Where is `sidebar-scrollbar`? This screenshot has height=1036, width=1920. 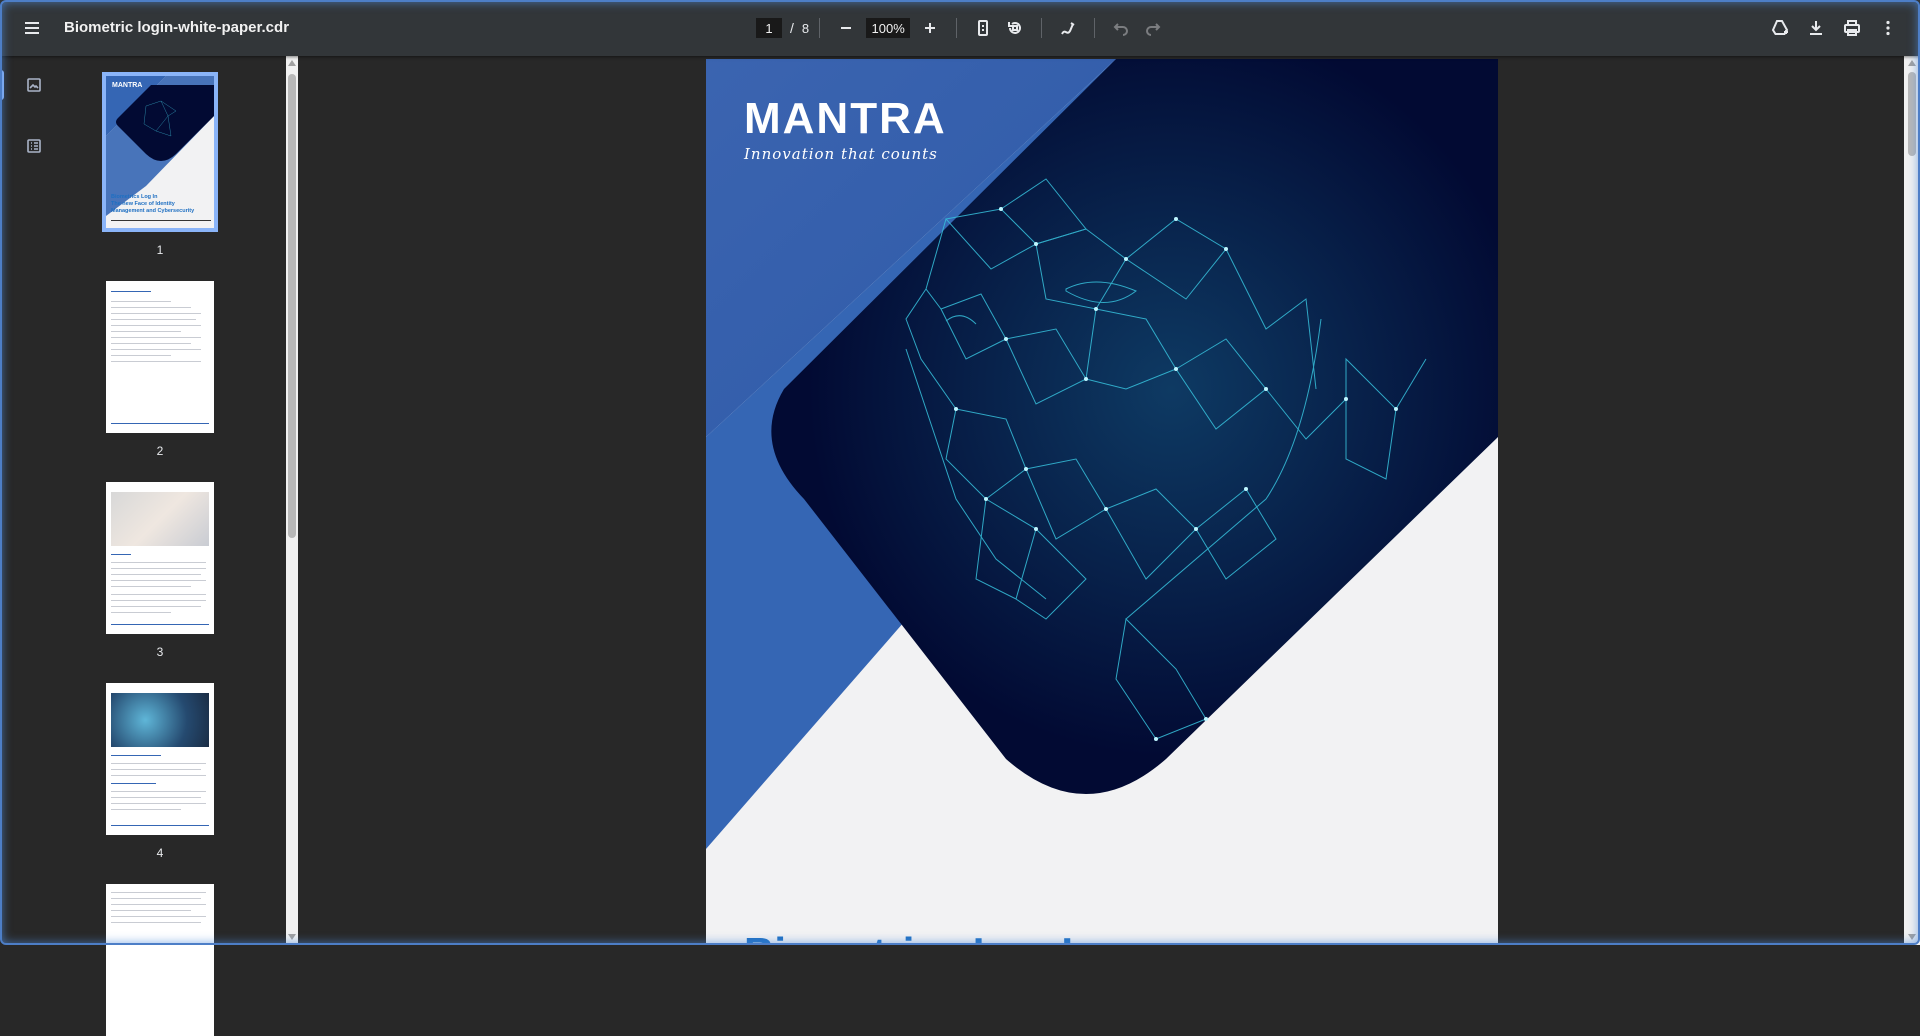
sidebar-scrollbar is located at coordinates (292, 500).